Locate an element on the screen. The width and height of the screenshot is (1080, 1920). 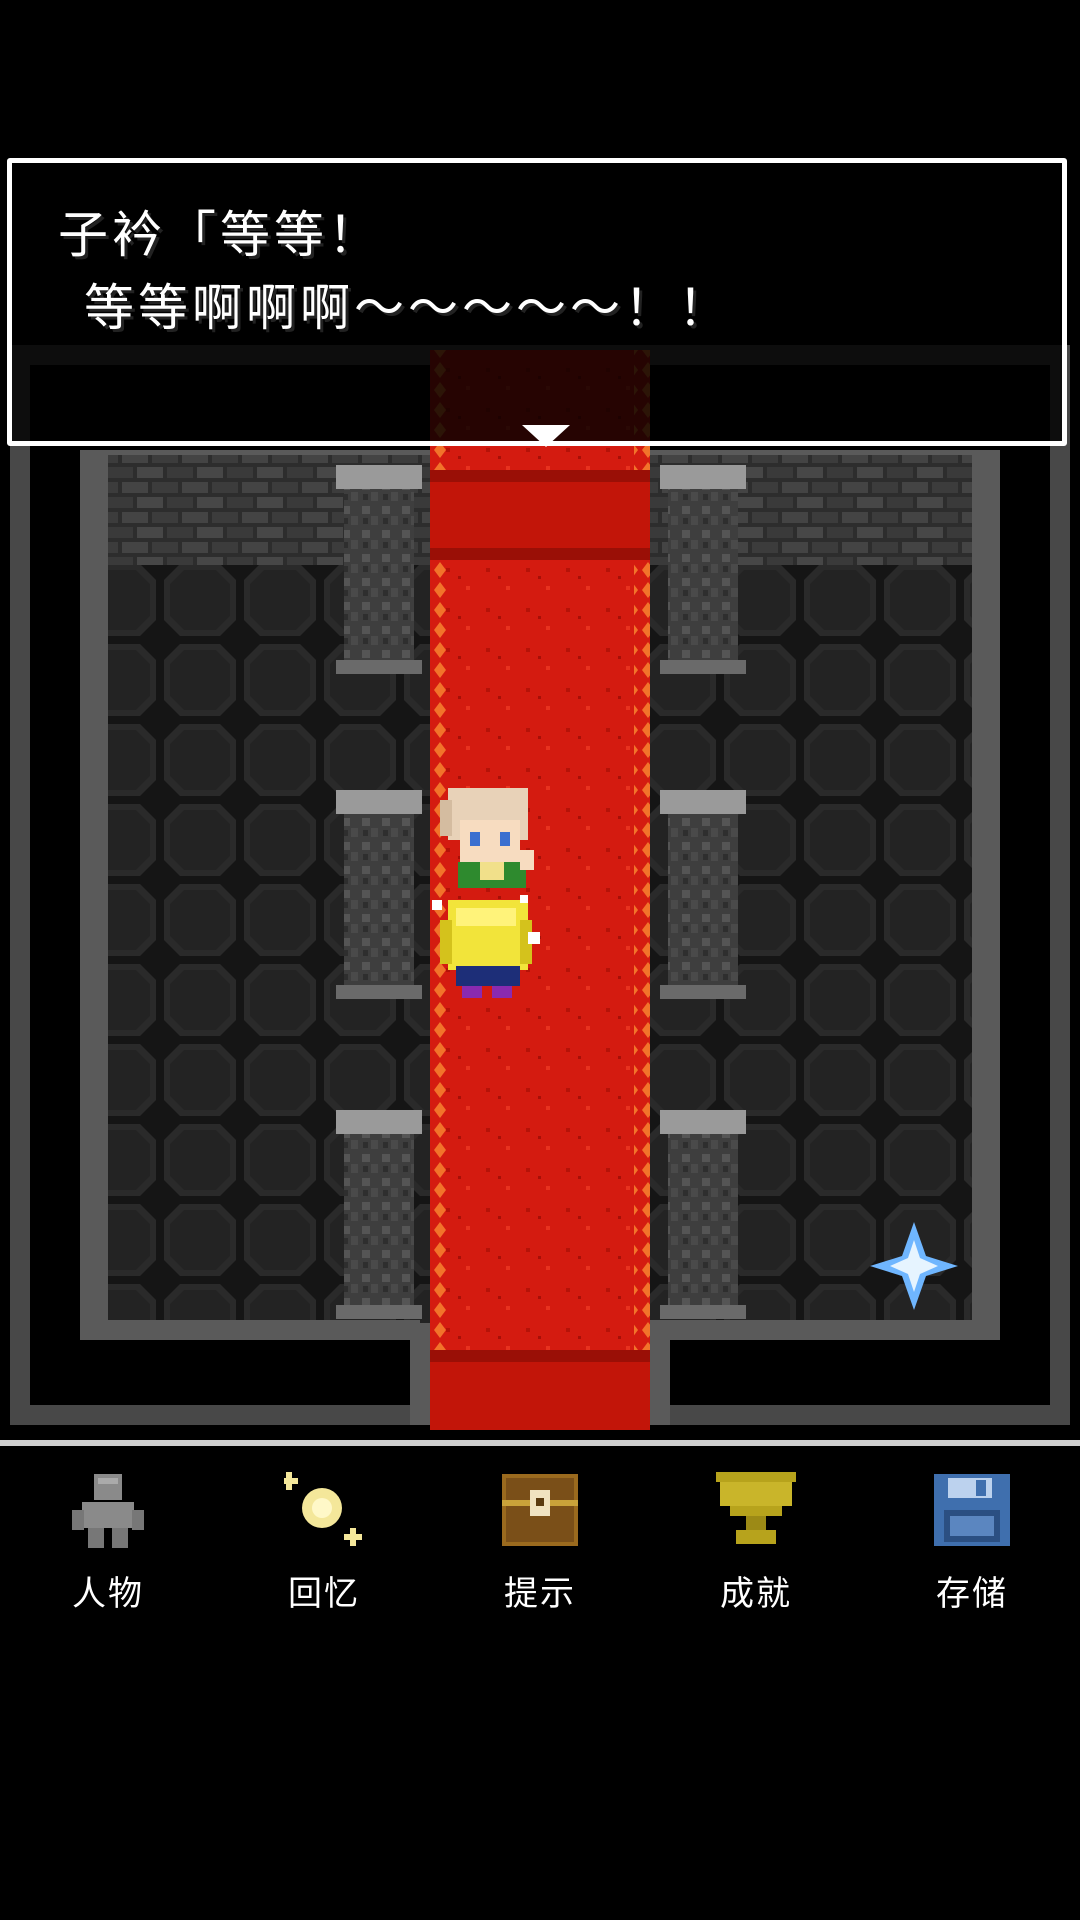
red-carpet is located at coordinates (540, 890).